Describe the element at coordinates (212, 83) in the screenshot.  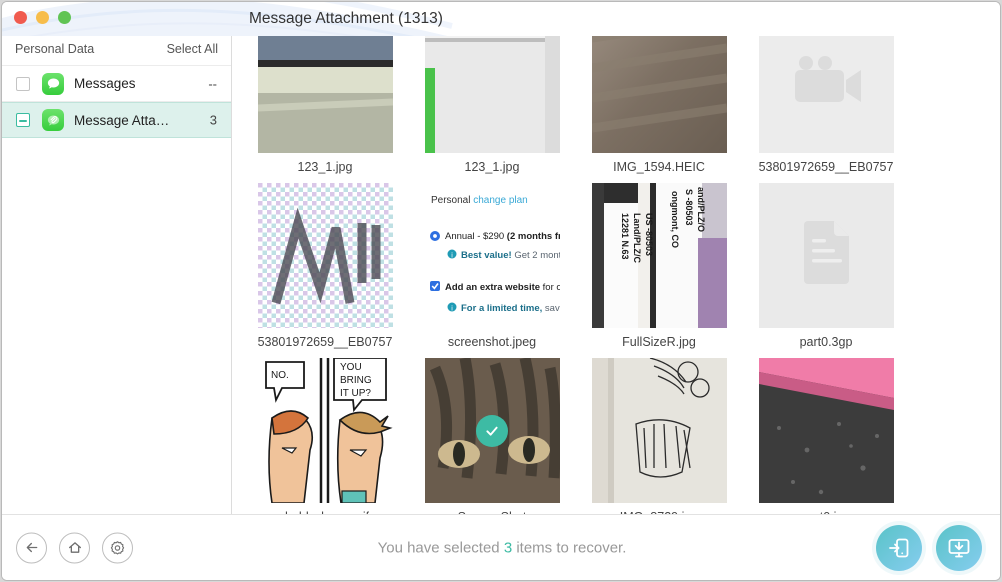
I see `sidebar-item-count: --` at that location.